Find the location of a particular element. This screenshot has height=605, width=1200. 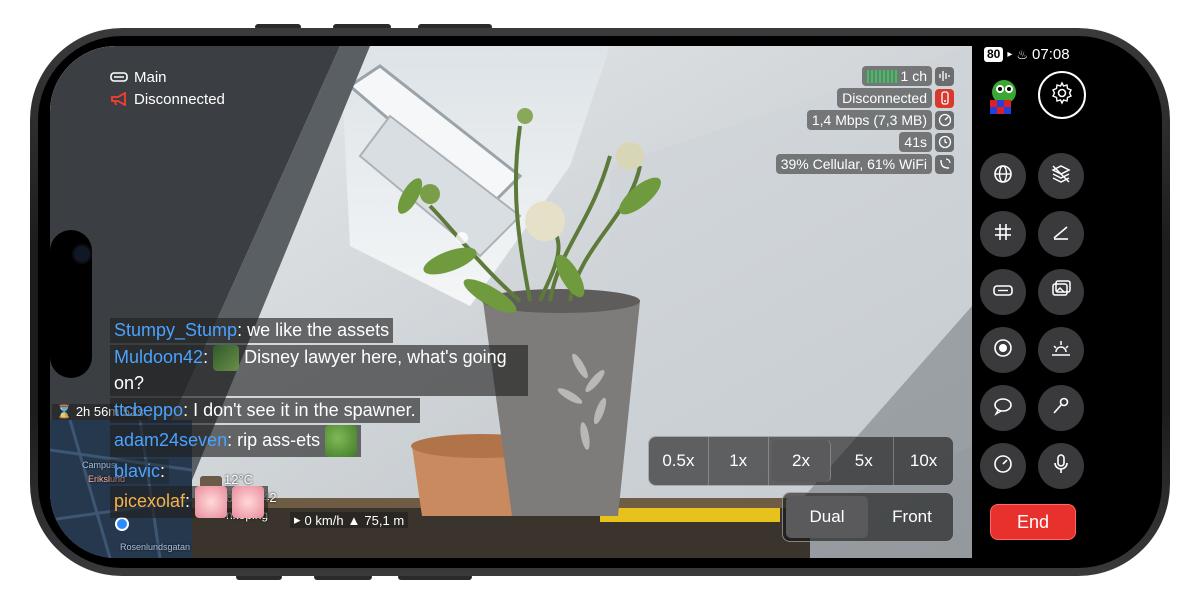

status-bar: 80 ▸ ♨ 07:08 is located at coordinates (1027, 54).